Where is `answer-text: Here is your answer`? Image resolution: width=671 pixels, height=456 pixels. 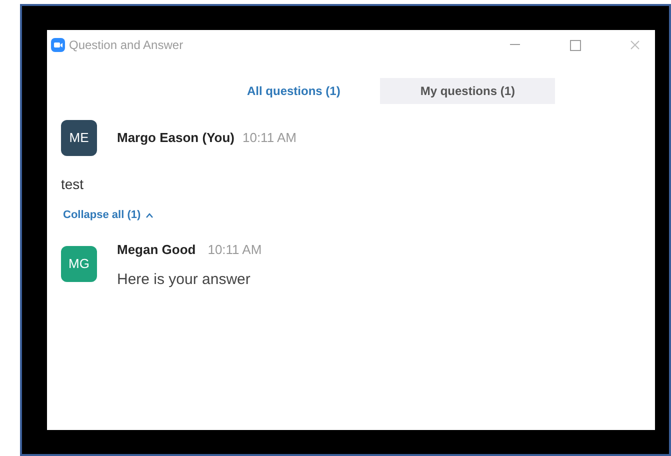 answer-text: Here is your answer is located at coordinates (184, 280).